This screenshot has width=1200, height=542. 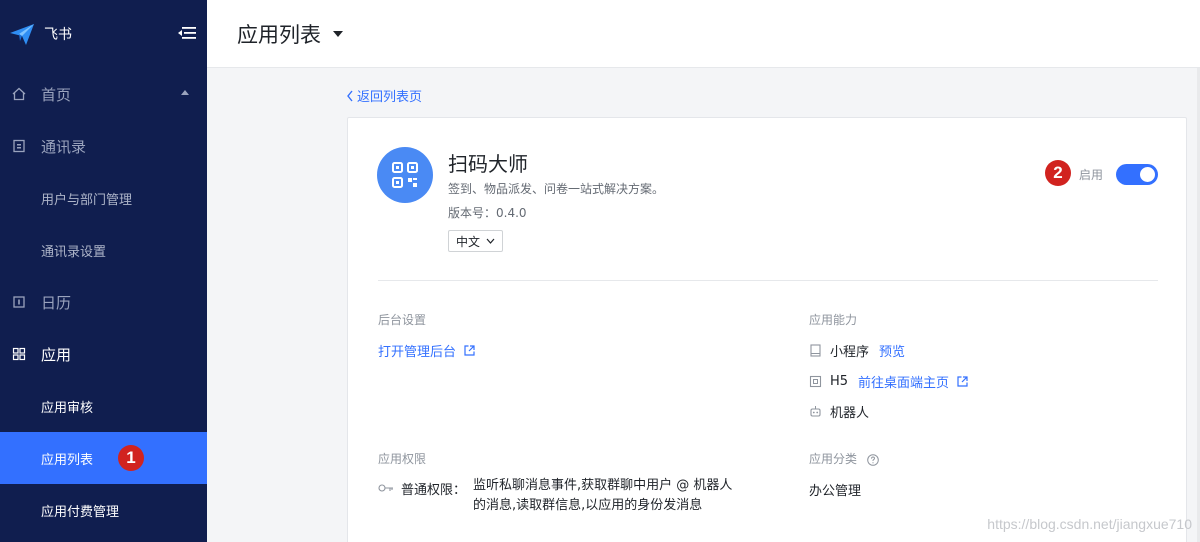 I want to click on toggle-knob, so click(x=1147, y=174).